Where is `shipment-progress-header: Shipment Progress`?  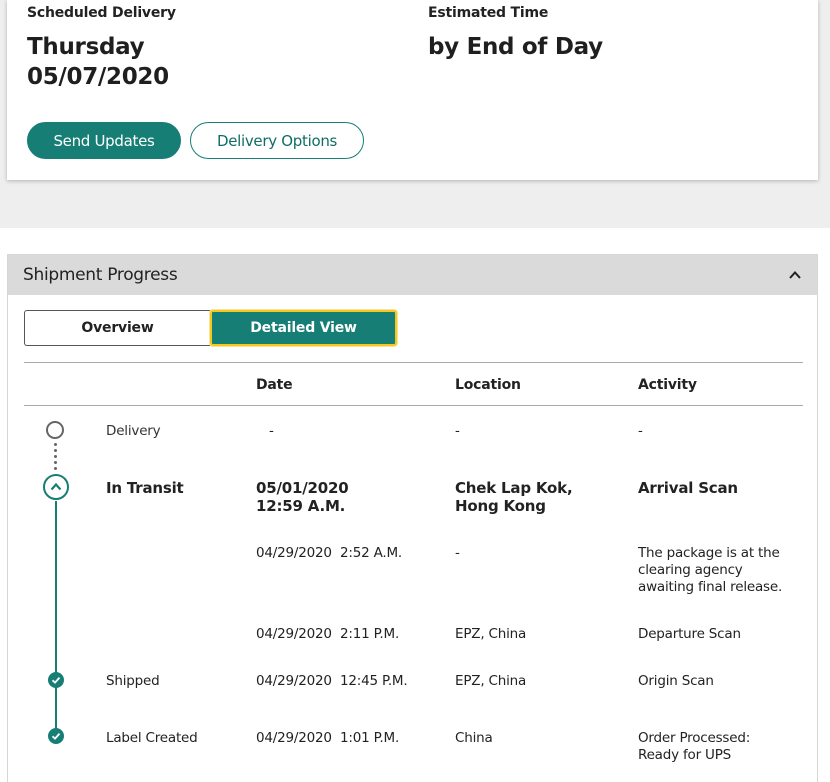 shipment-progress-header: Shipment Progress is located at coordinates (412, 275).